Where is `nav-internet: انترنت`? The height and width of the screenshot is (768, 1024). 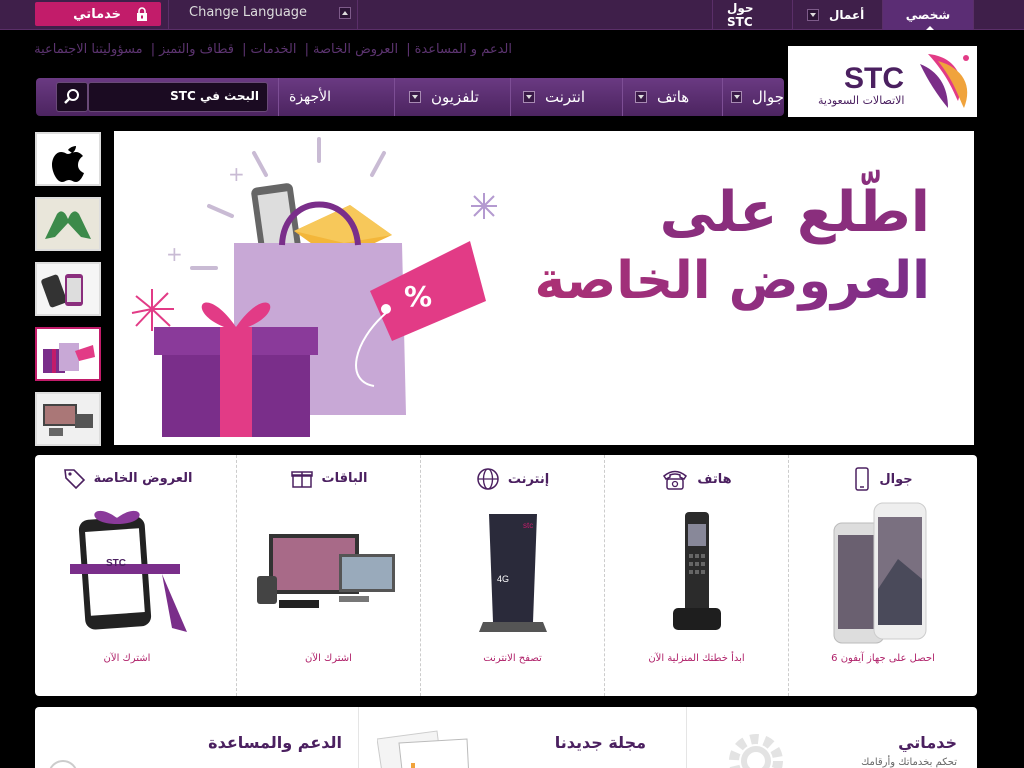 nav-internet: انترنت is located at coordinates (566, 97).